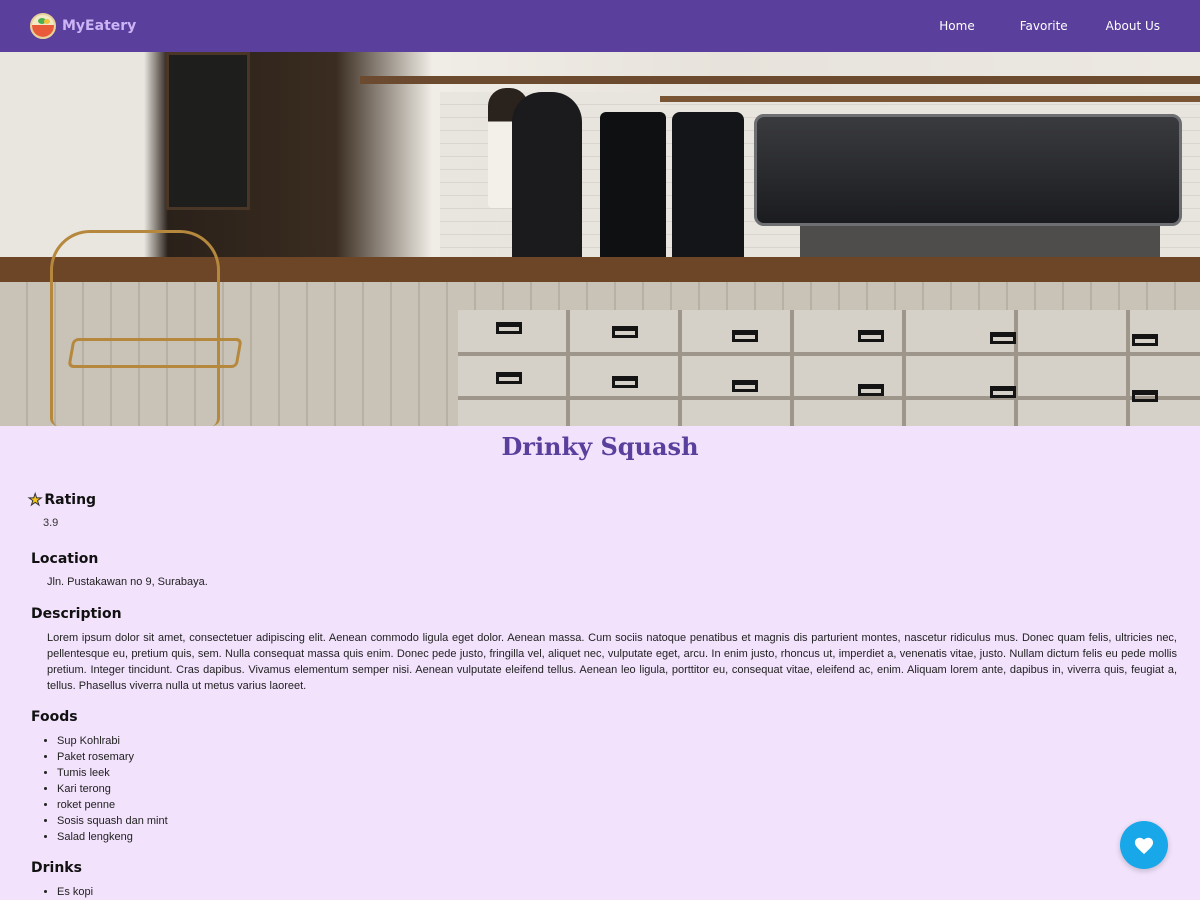 The height and width of the screenshot is (900, 1200). Describe the element at coordinates (65, 559) in the screenshot. I see `location-heading: Location` at that location.